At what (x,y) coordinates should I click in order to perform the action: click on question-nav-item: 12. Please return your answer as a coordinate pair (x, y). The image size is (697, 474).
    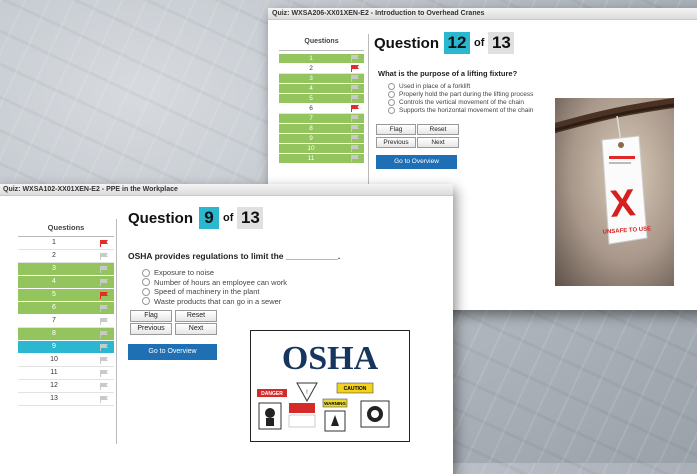
    Looking at the image, I should click on (66, 386).